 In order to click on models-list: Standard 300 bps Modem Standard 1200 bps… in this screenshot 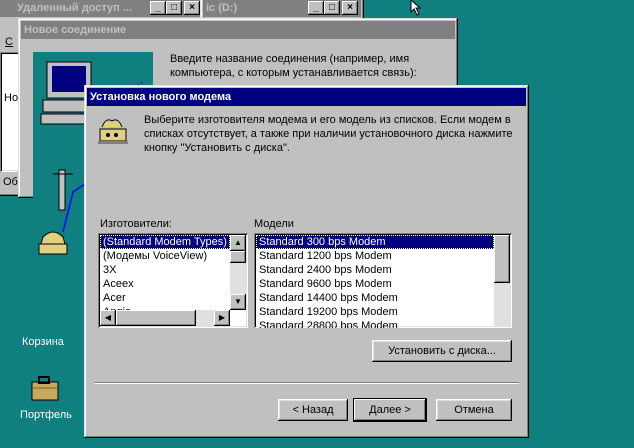, I will do `click(375, 281)`.